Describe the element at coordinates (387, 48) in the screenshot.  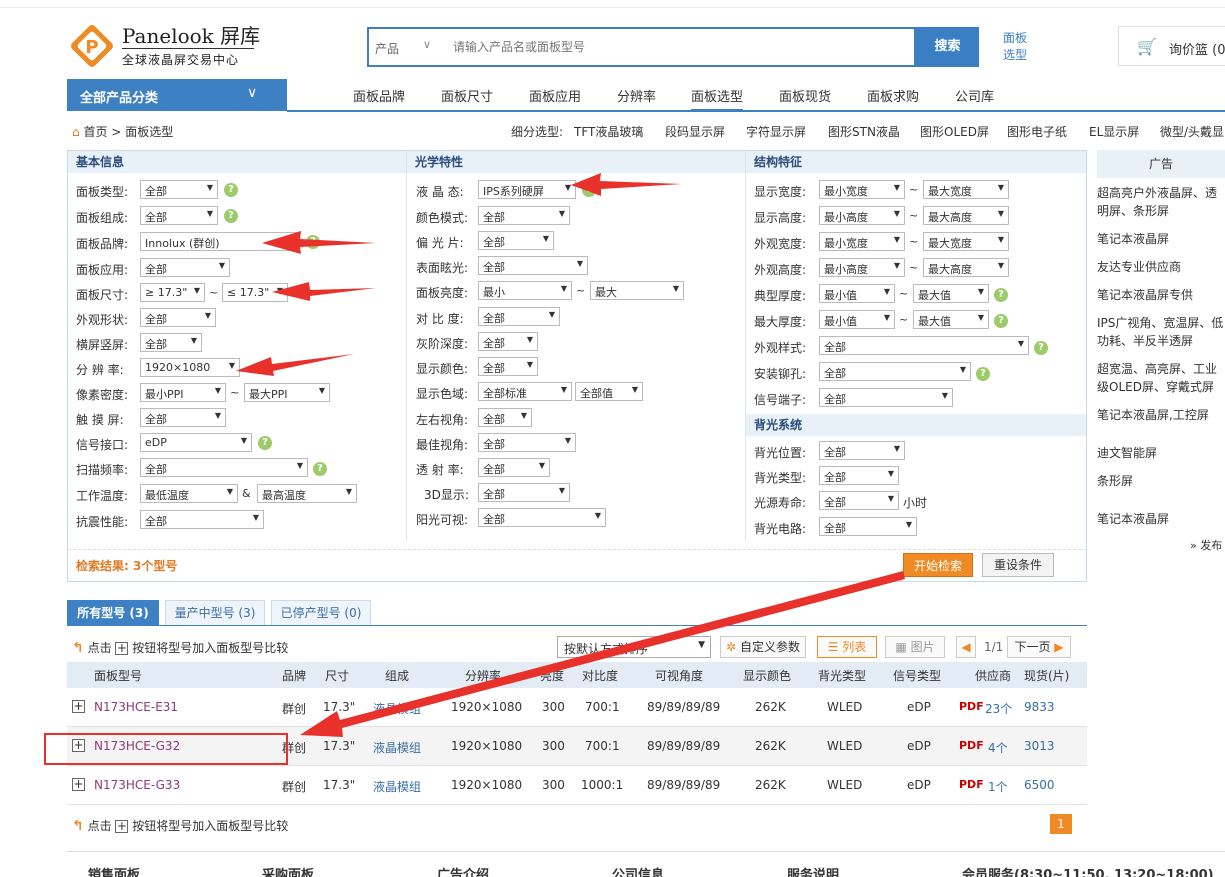
I see `search-category: 产品` at that location.